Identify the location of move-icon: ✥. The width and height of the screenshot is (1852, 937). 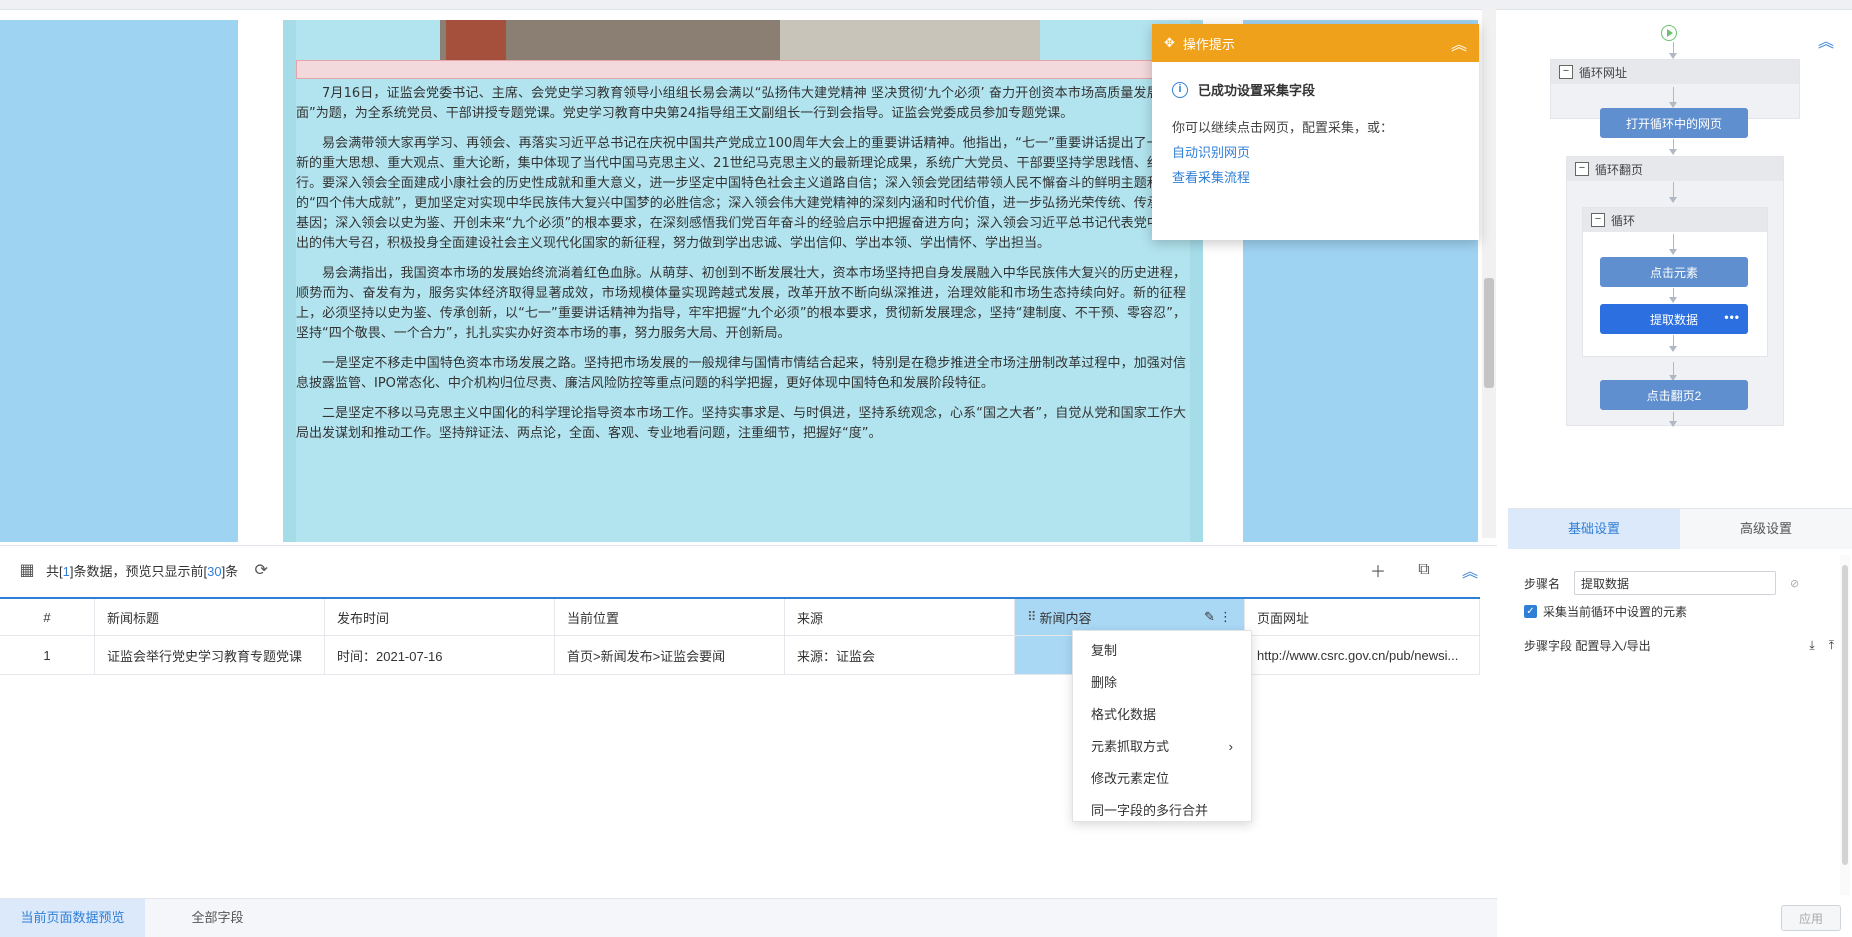
(1169, 42).